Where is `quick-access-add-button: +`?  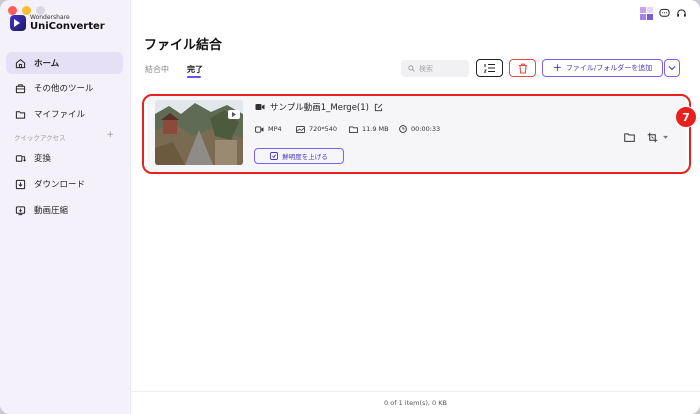
quick-access-add-button: + is located at coordinates (110, 136).